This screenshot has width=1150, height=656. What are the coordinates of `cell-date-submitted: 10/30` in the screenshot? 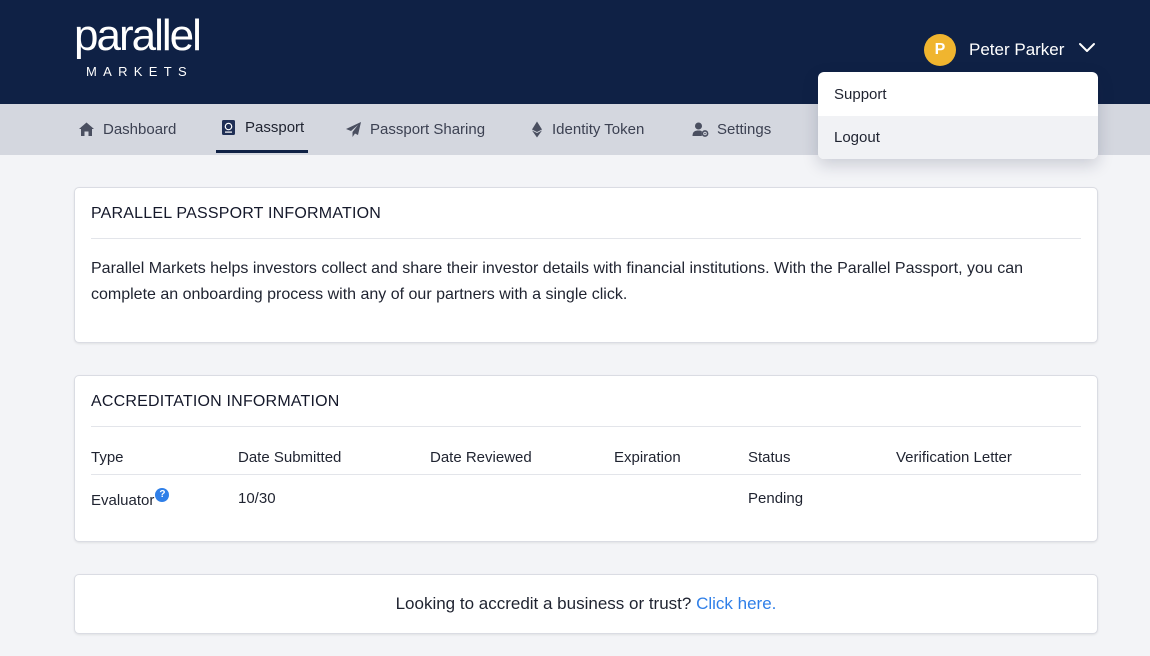 It's located at (257, 498).